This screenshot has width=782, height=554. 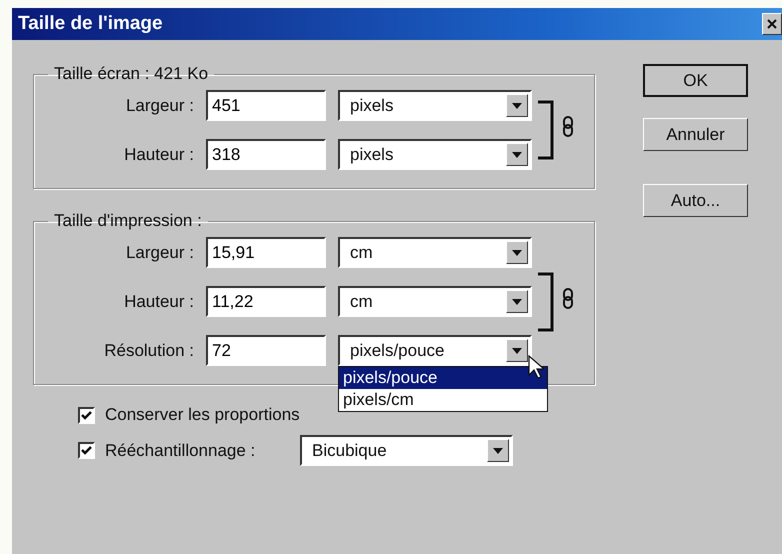 What do you see at coordinates (266, 350) in the screenshot?
I see `input-field: 72` at bounding box center [266, 350].